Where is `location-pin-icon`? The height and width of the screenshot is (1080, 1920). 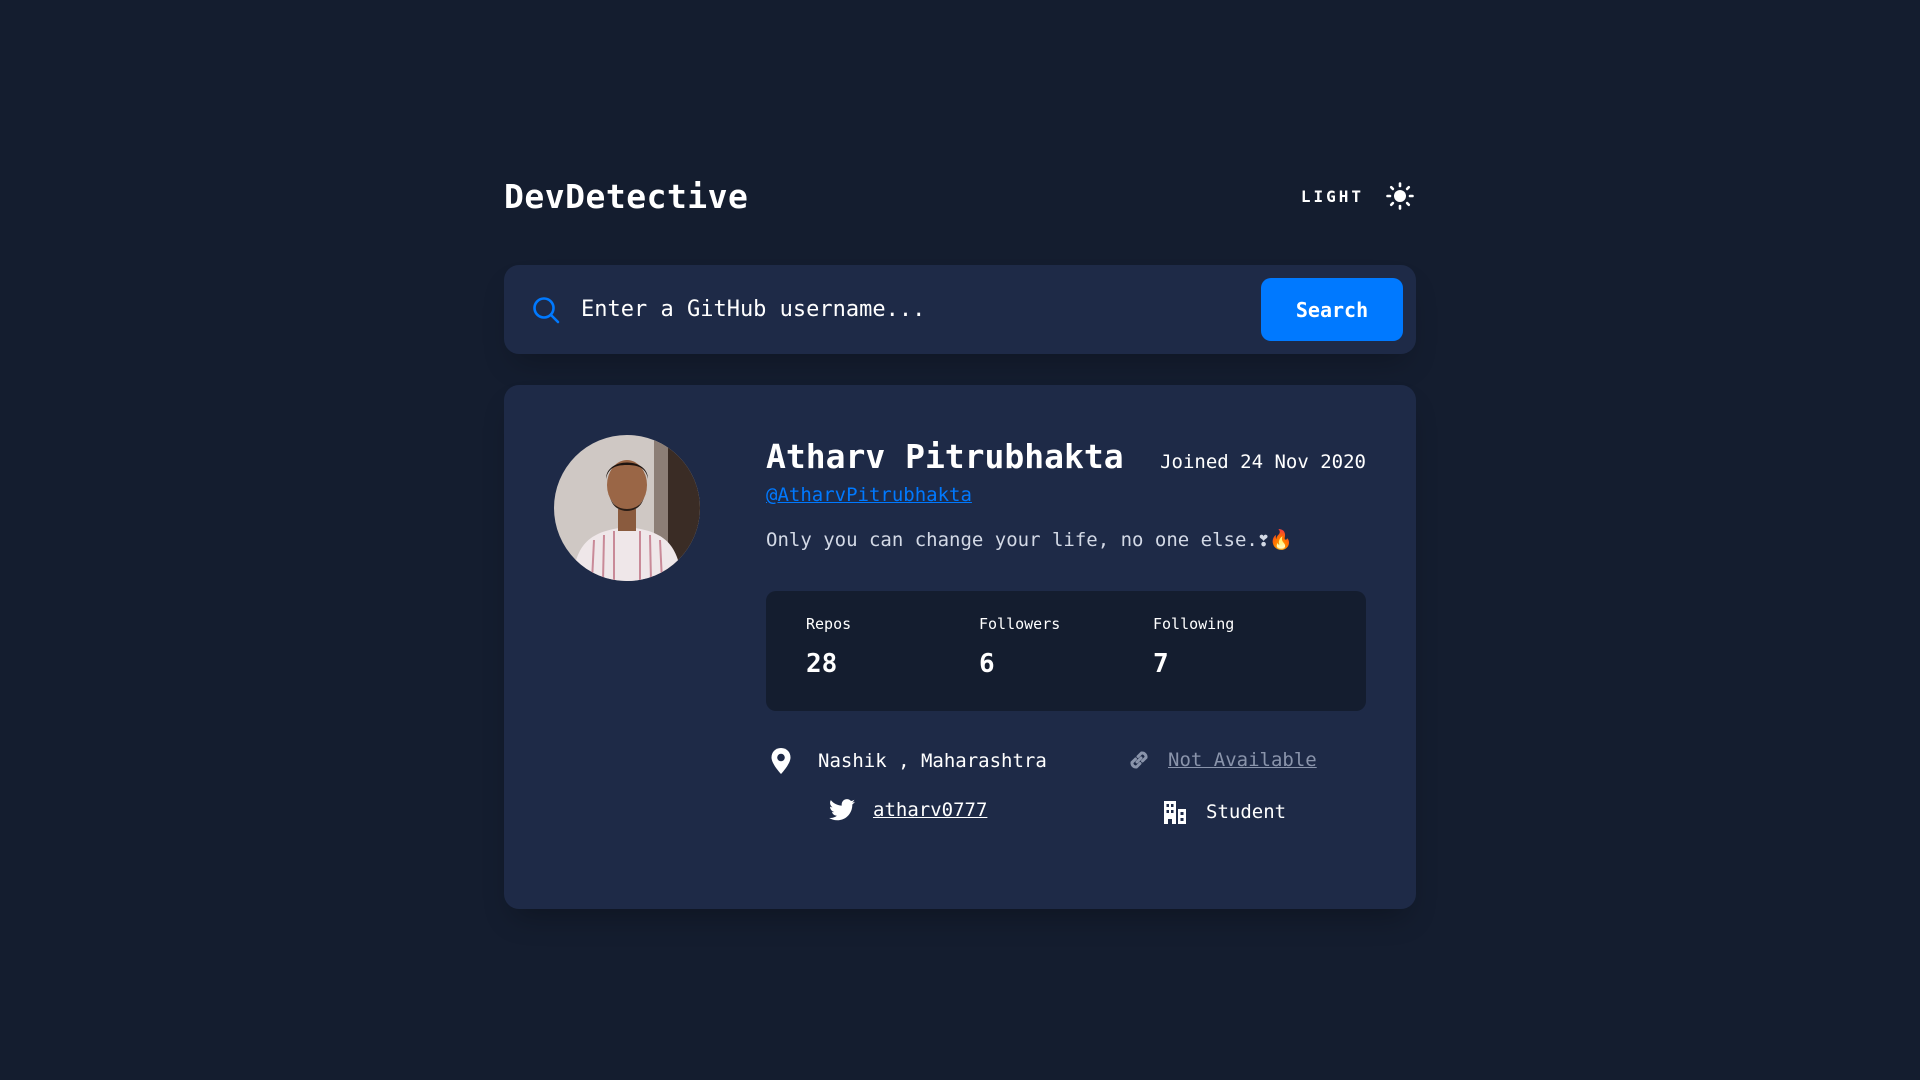 location-pin-icon is located at coordinates (781, 761).